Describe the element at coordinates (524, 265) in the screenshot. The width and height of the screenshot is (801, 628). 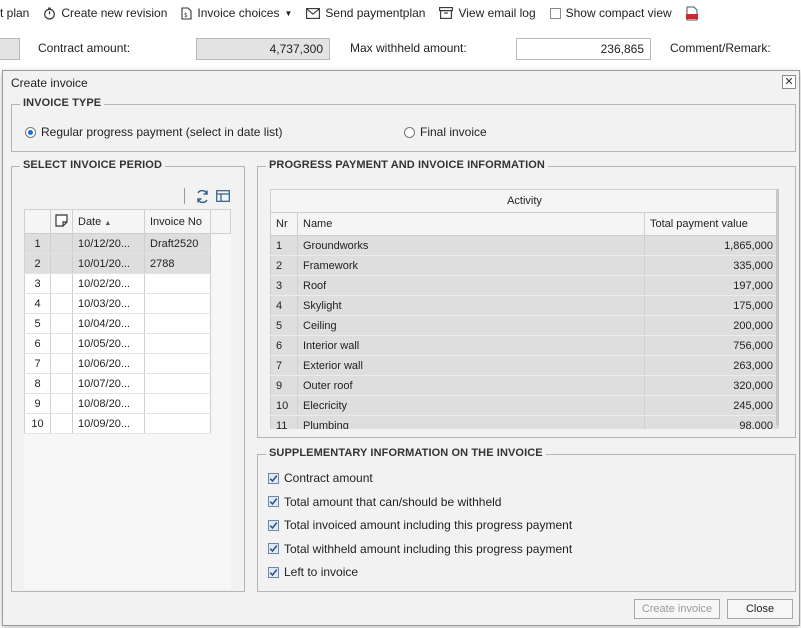
I see `activity-row: 2 Framework 335,000` at that location.